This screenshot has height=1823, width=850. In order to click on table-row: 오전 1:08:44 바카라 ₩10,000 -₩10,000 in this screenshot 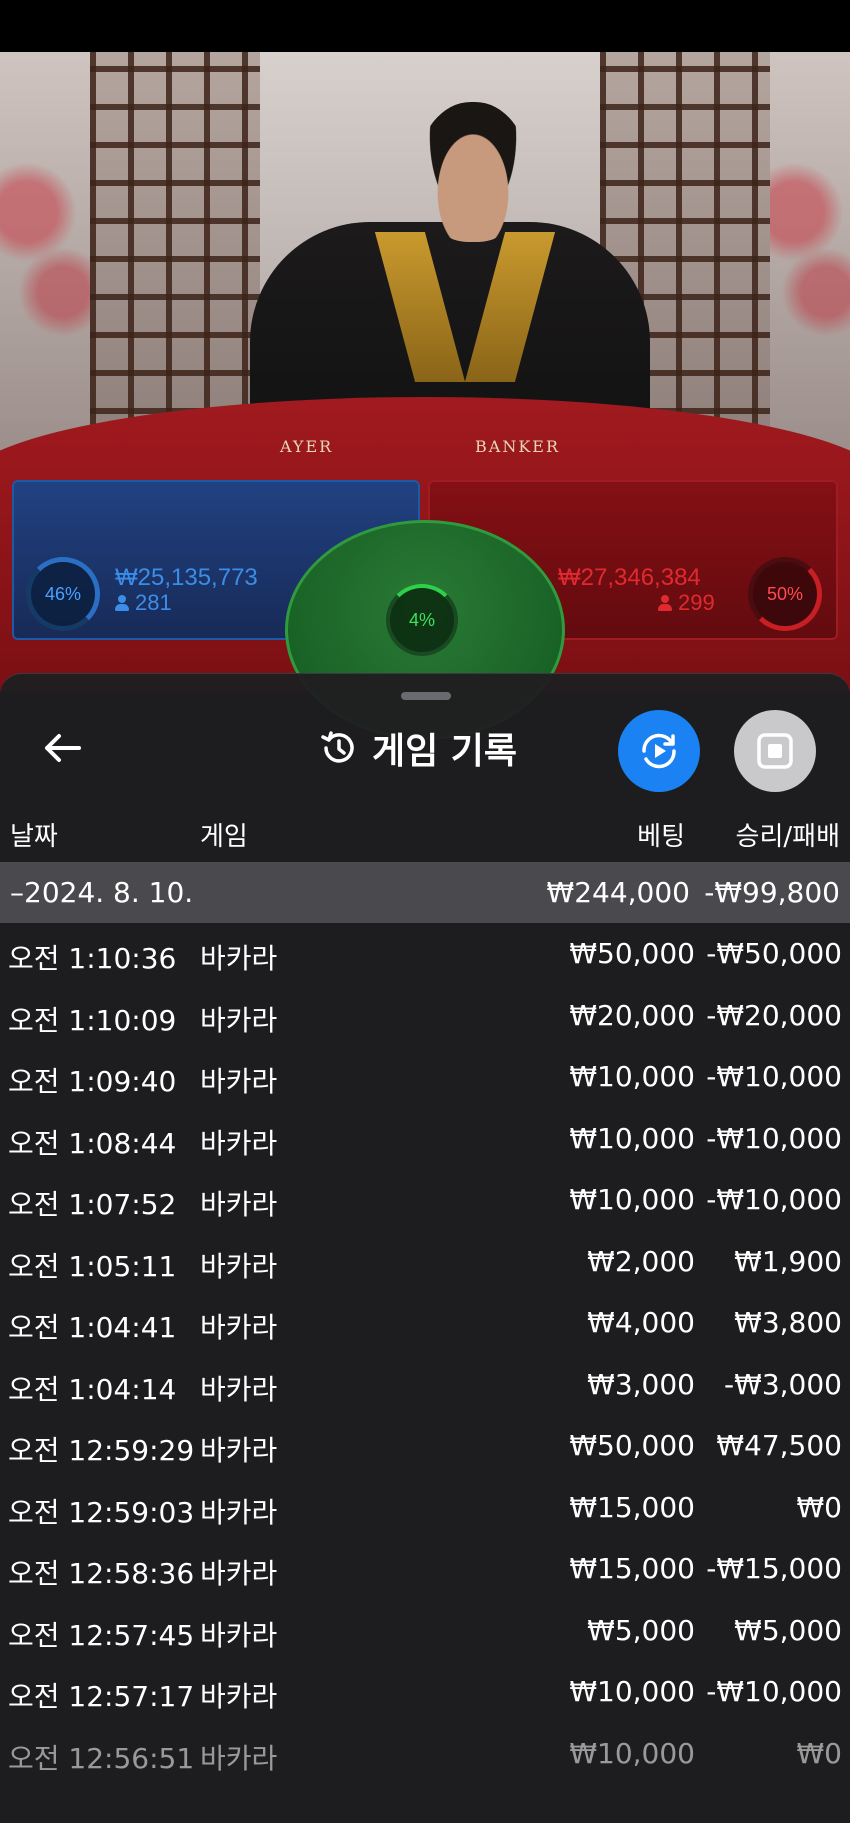, I will do `click(425, 1139)`.